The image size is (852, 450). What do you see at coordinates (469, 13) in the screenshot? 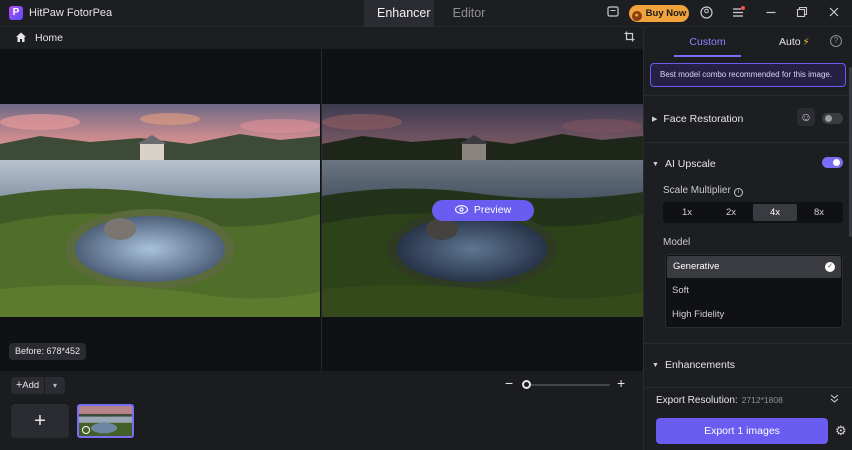
I see `tab-editor: Editor` at bounding box center [469, 13].